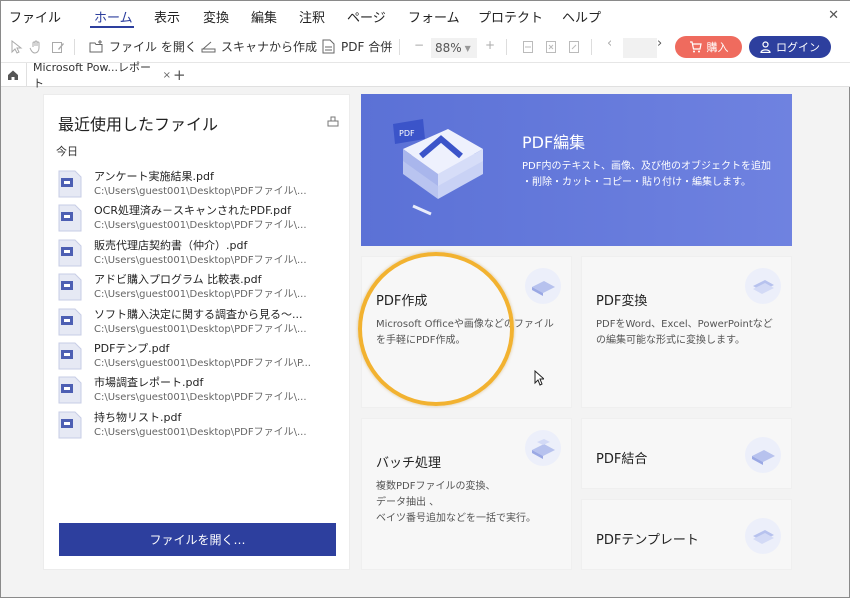 The image size is (850, 598). Describe the element at coordinates (356, 46) in the screenshot. I see `combine-button: PDF 合併` at that location.